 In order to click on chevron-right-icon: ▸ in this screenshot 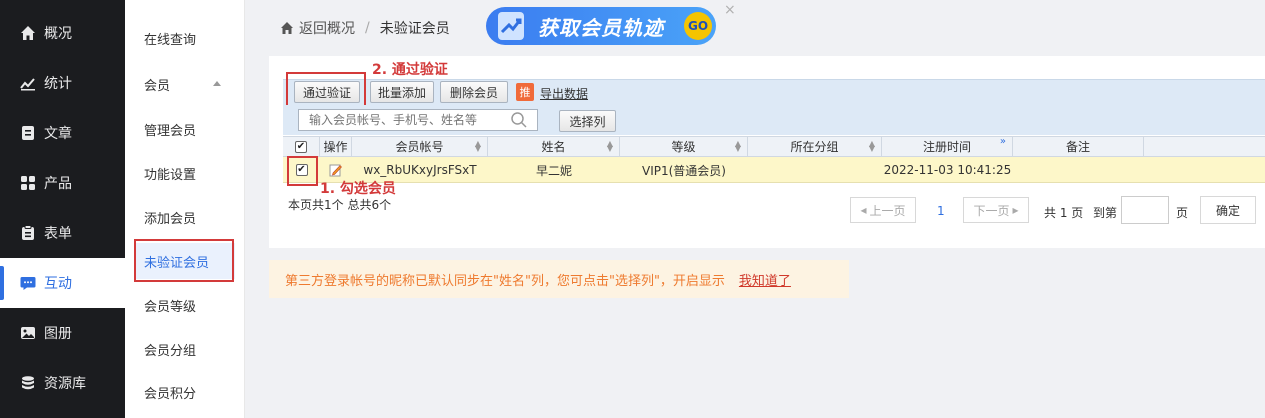, I will do `click(1015, 210)`.